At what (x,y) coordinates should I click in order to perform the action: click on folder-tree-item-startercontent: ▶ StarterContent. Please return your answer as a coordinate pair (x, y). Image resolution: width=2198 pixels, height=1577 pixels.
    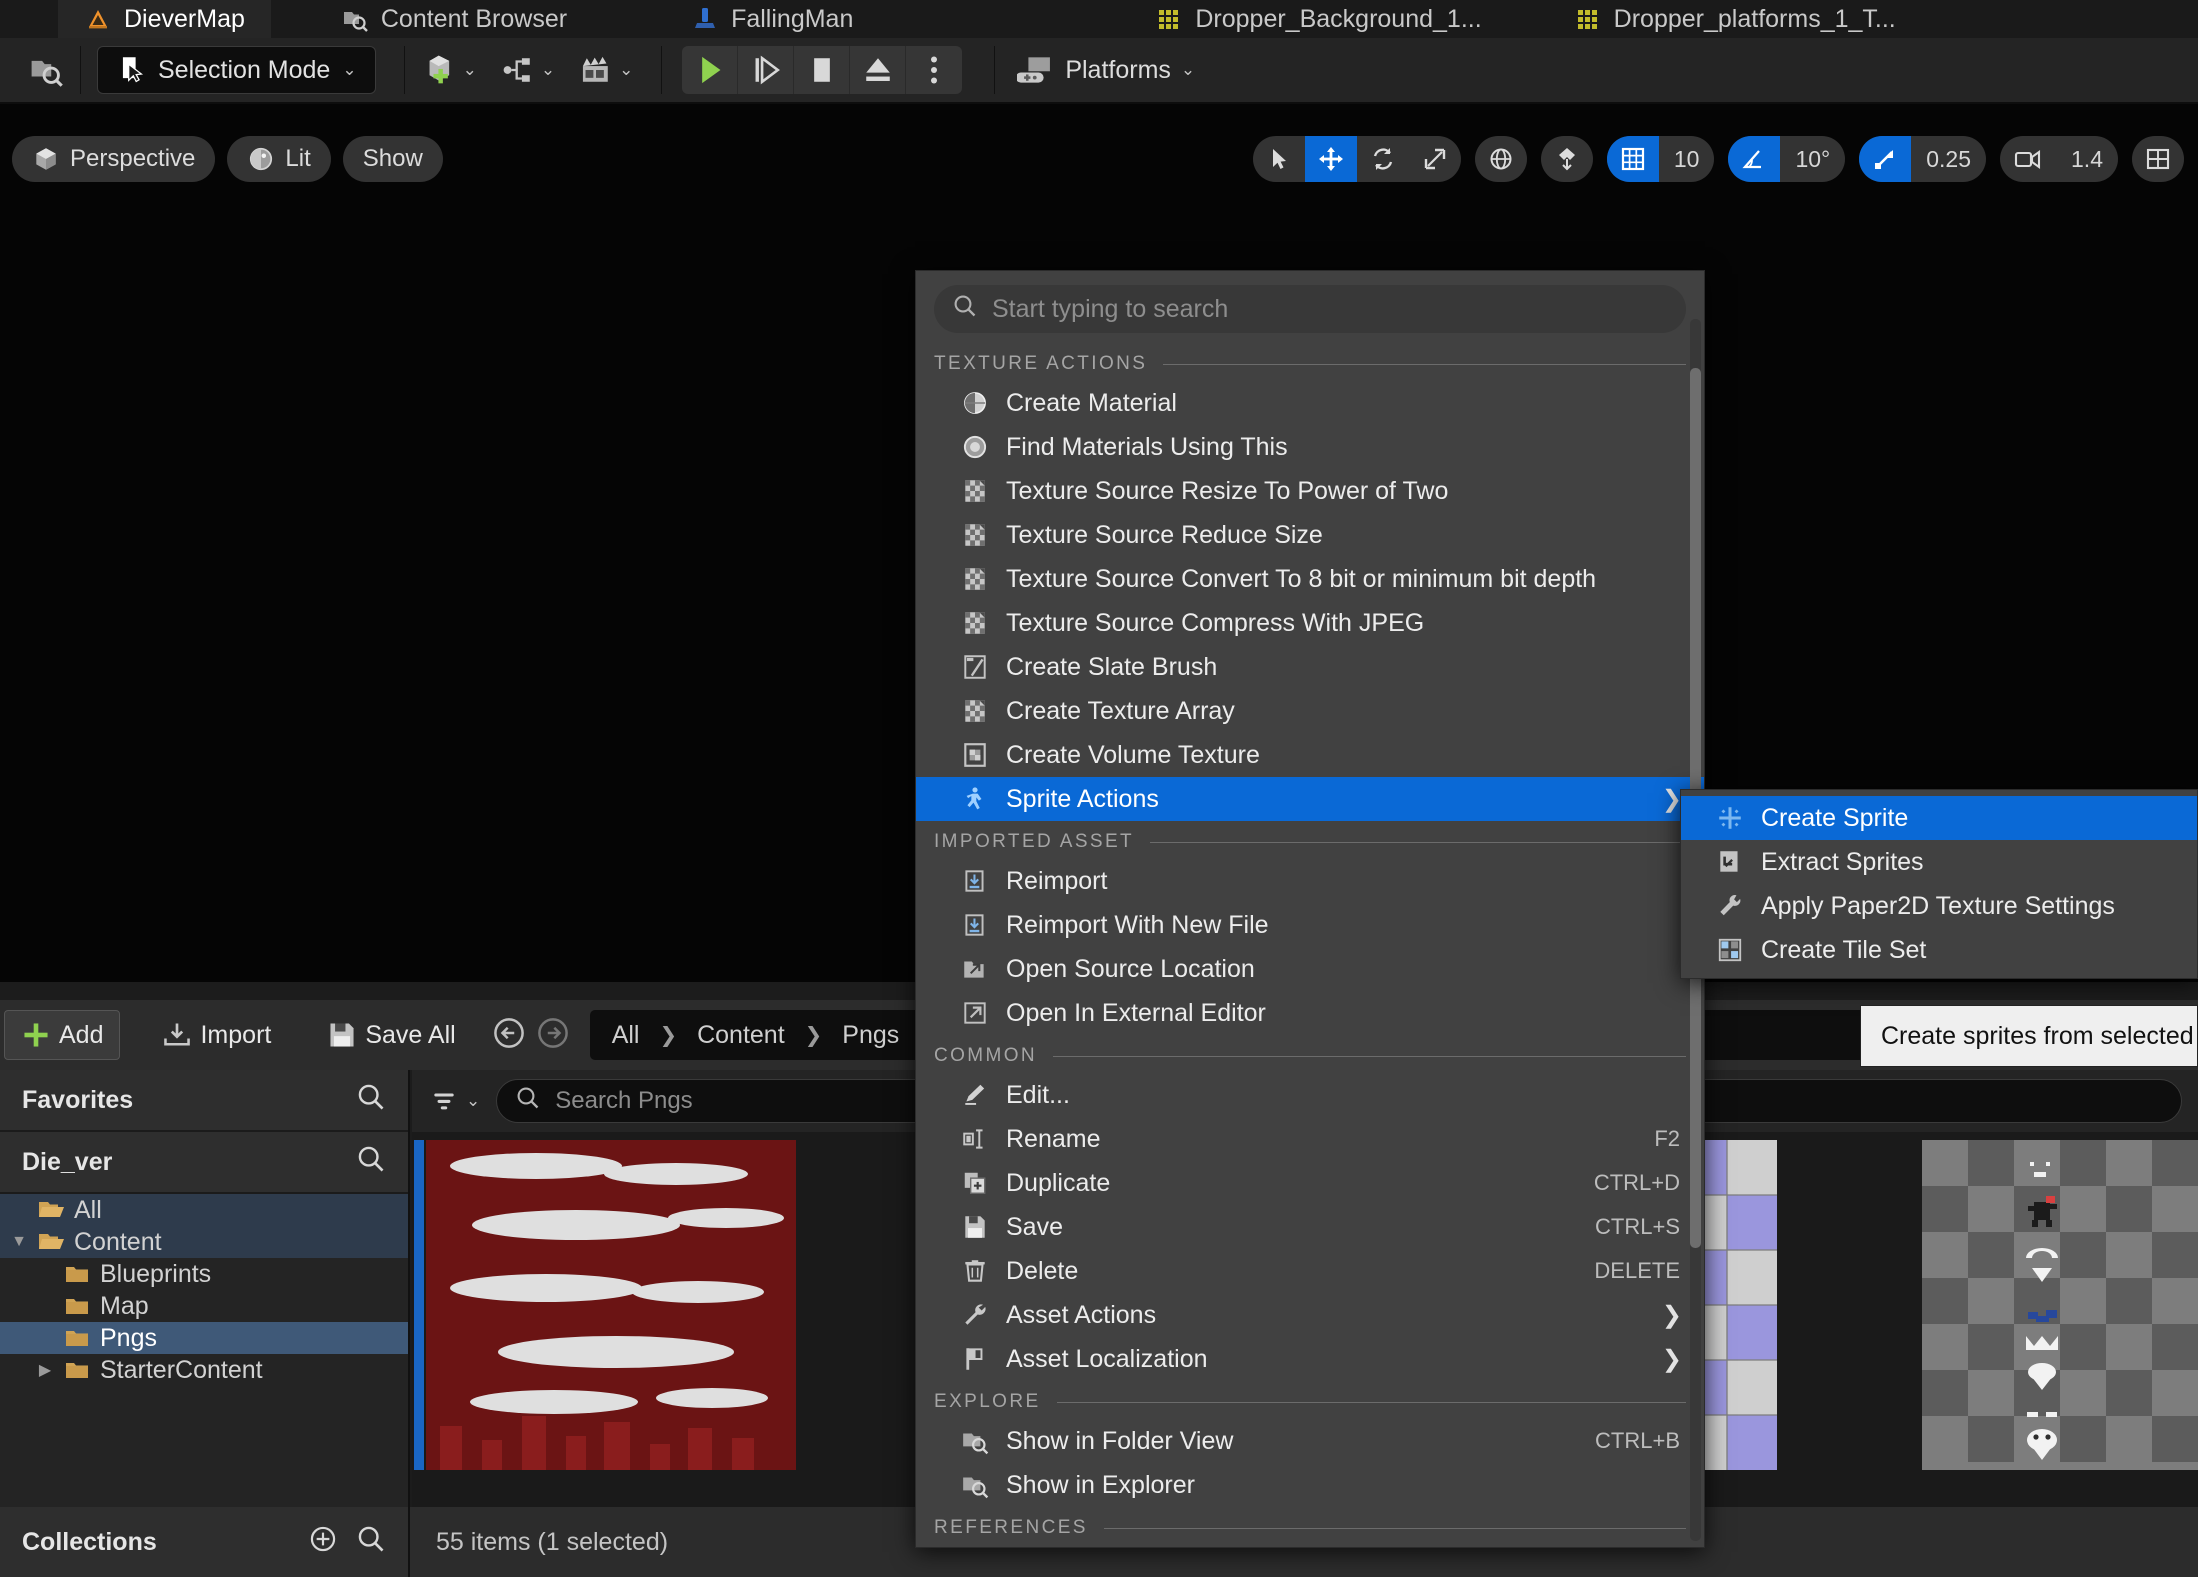
    Looking at the image, I should click on (204, 1370).